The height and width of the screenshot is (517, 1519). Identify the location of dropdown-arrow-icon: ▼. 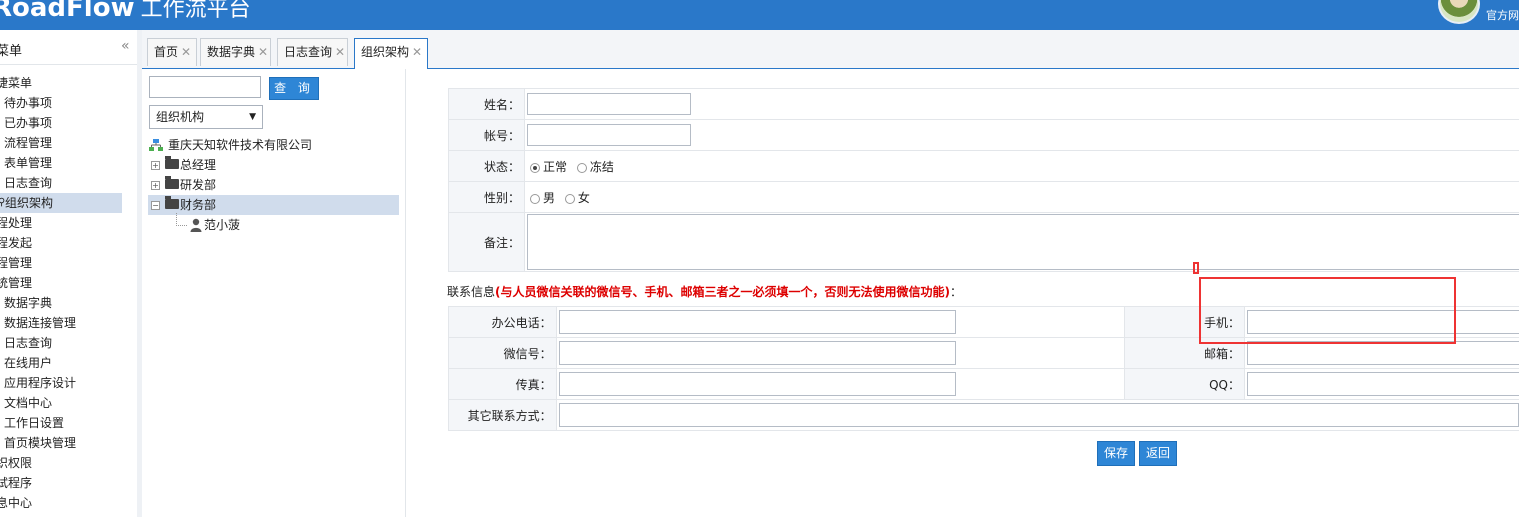
(252, 117).